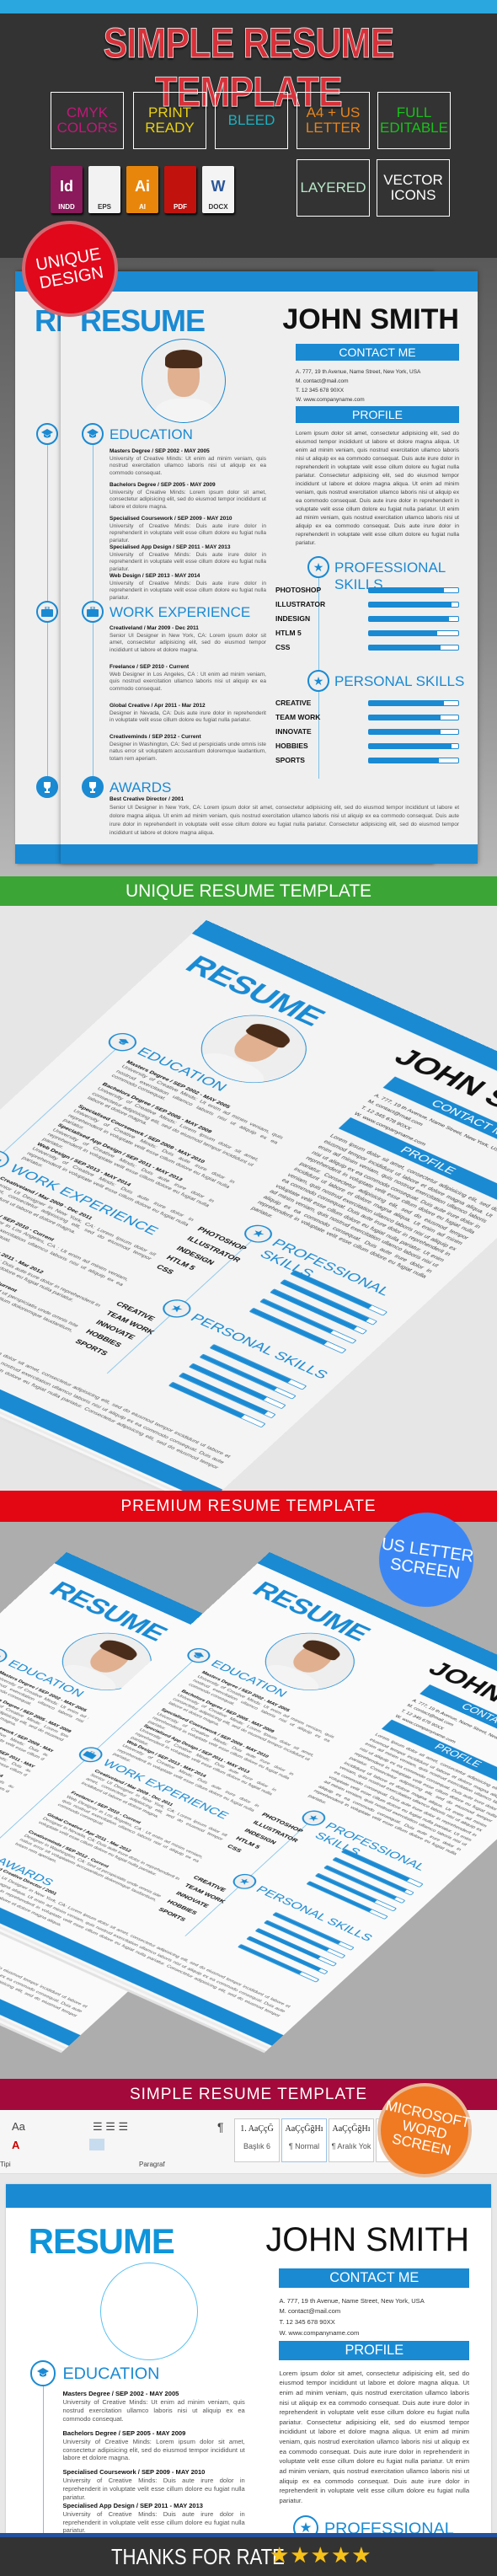 This screenshot has height=2576, width=497. What do you see at coordinates (368, 604) in the screenshot?
I see `skill-row: ILLUSTRATOR` at bounding box center [368, 604].